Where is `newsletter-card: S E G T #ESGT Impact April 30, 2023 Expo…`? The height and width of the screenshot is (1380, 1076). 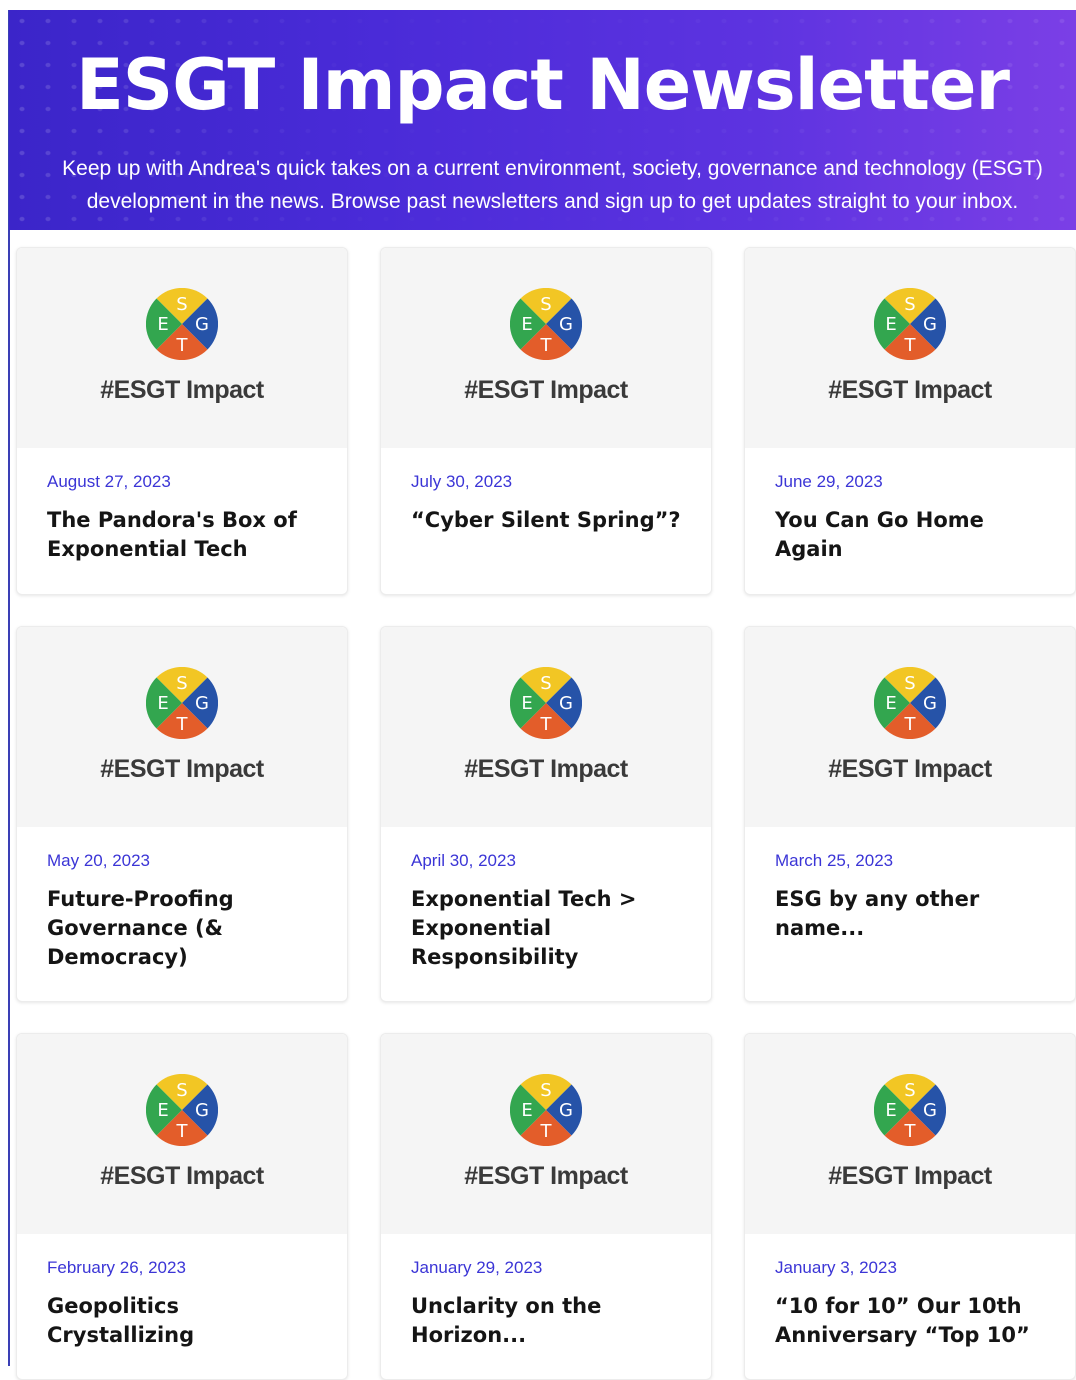
newsletter-card: S E G T #ESGT Impact April 30, 2023 Expo… is located at coordinates (546, 814).